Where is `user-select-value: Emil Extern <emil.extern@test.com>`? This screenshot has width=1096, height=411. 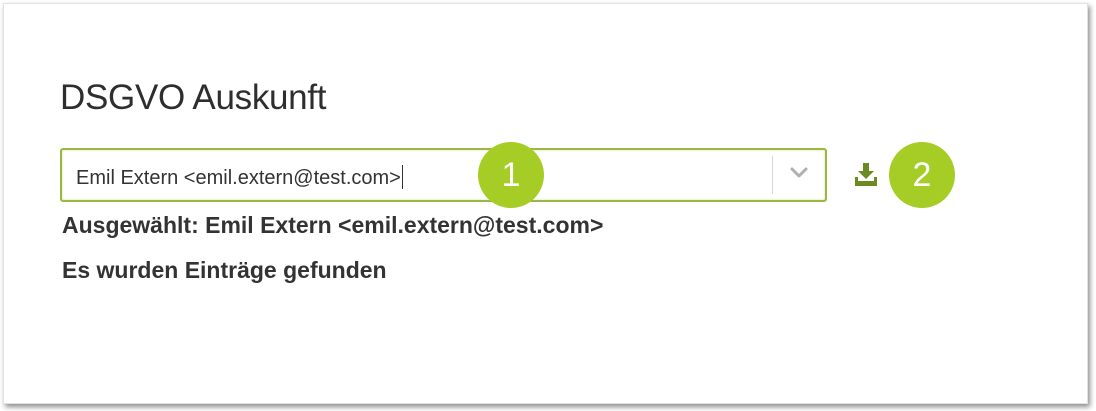
user-select-value: Emil Extern <emil.extern@test.com> is located at coordinates (238, 178).